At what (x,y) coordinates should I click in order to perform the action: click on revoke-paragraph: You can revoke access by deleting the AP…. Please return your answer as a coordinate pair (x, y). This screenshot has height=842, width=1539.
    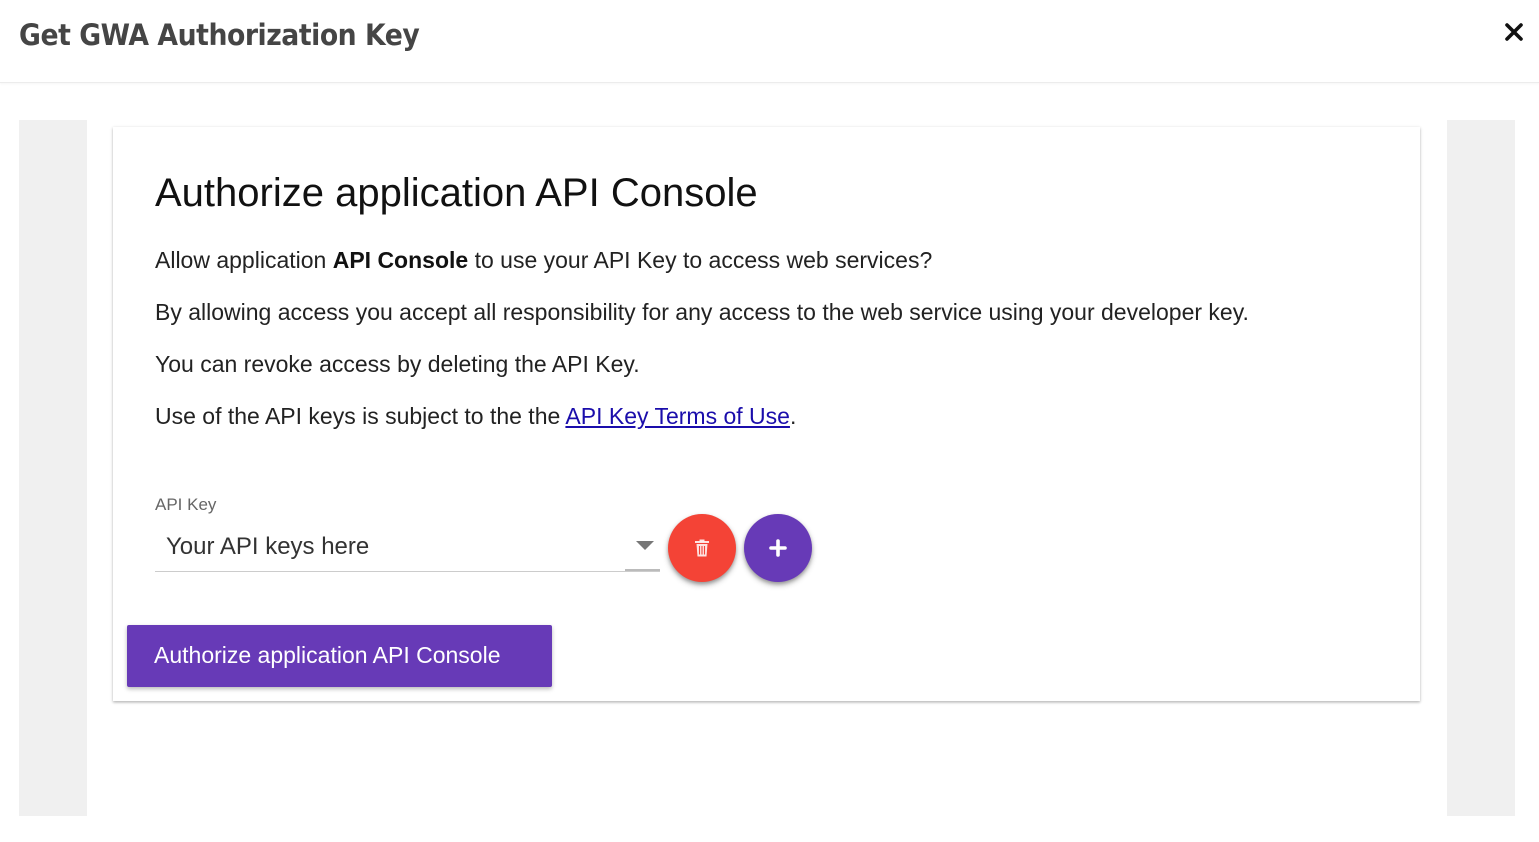
    Looking at the image, I should click on (397, 364).